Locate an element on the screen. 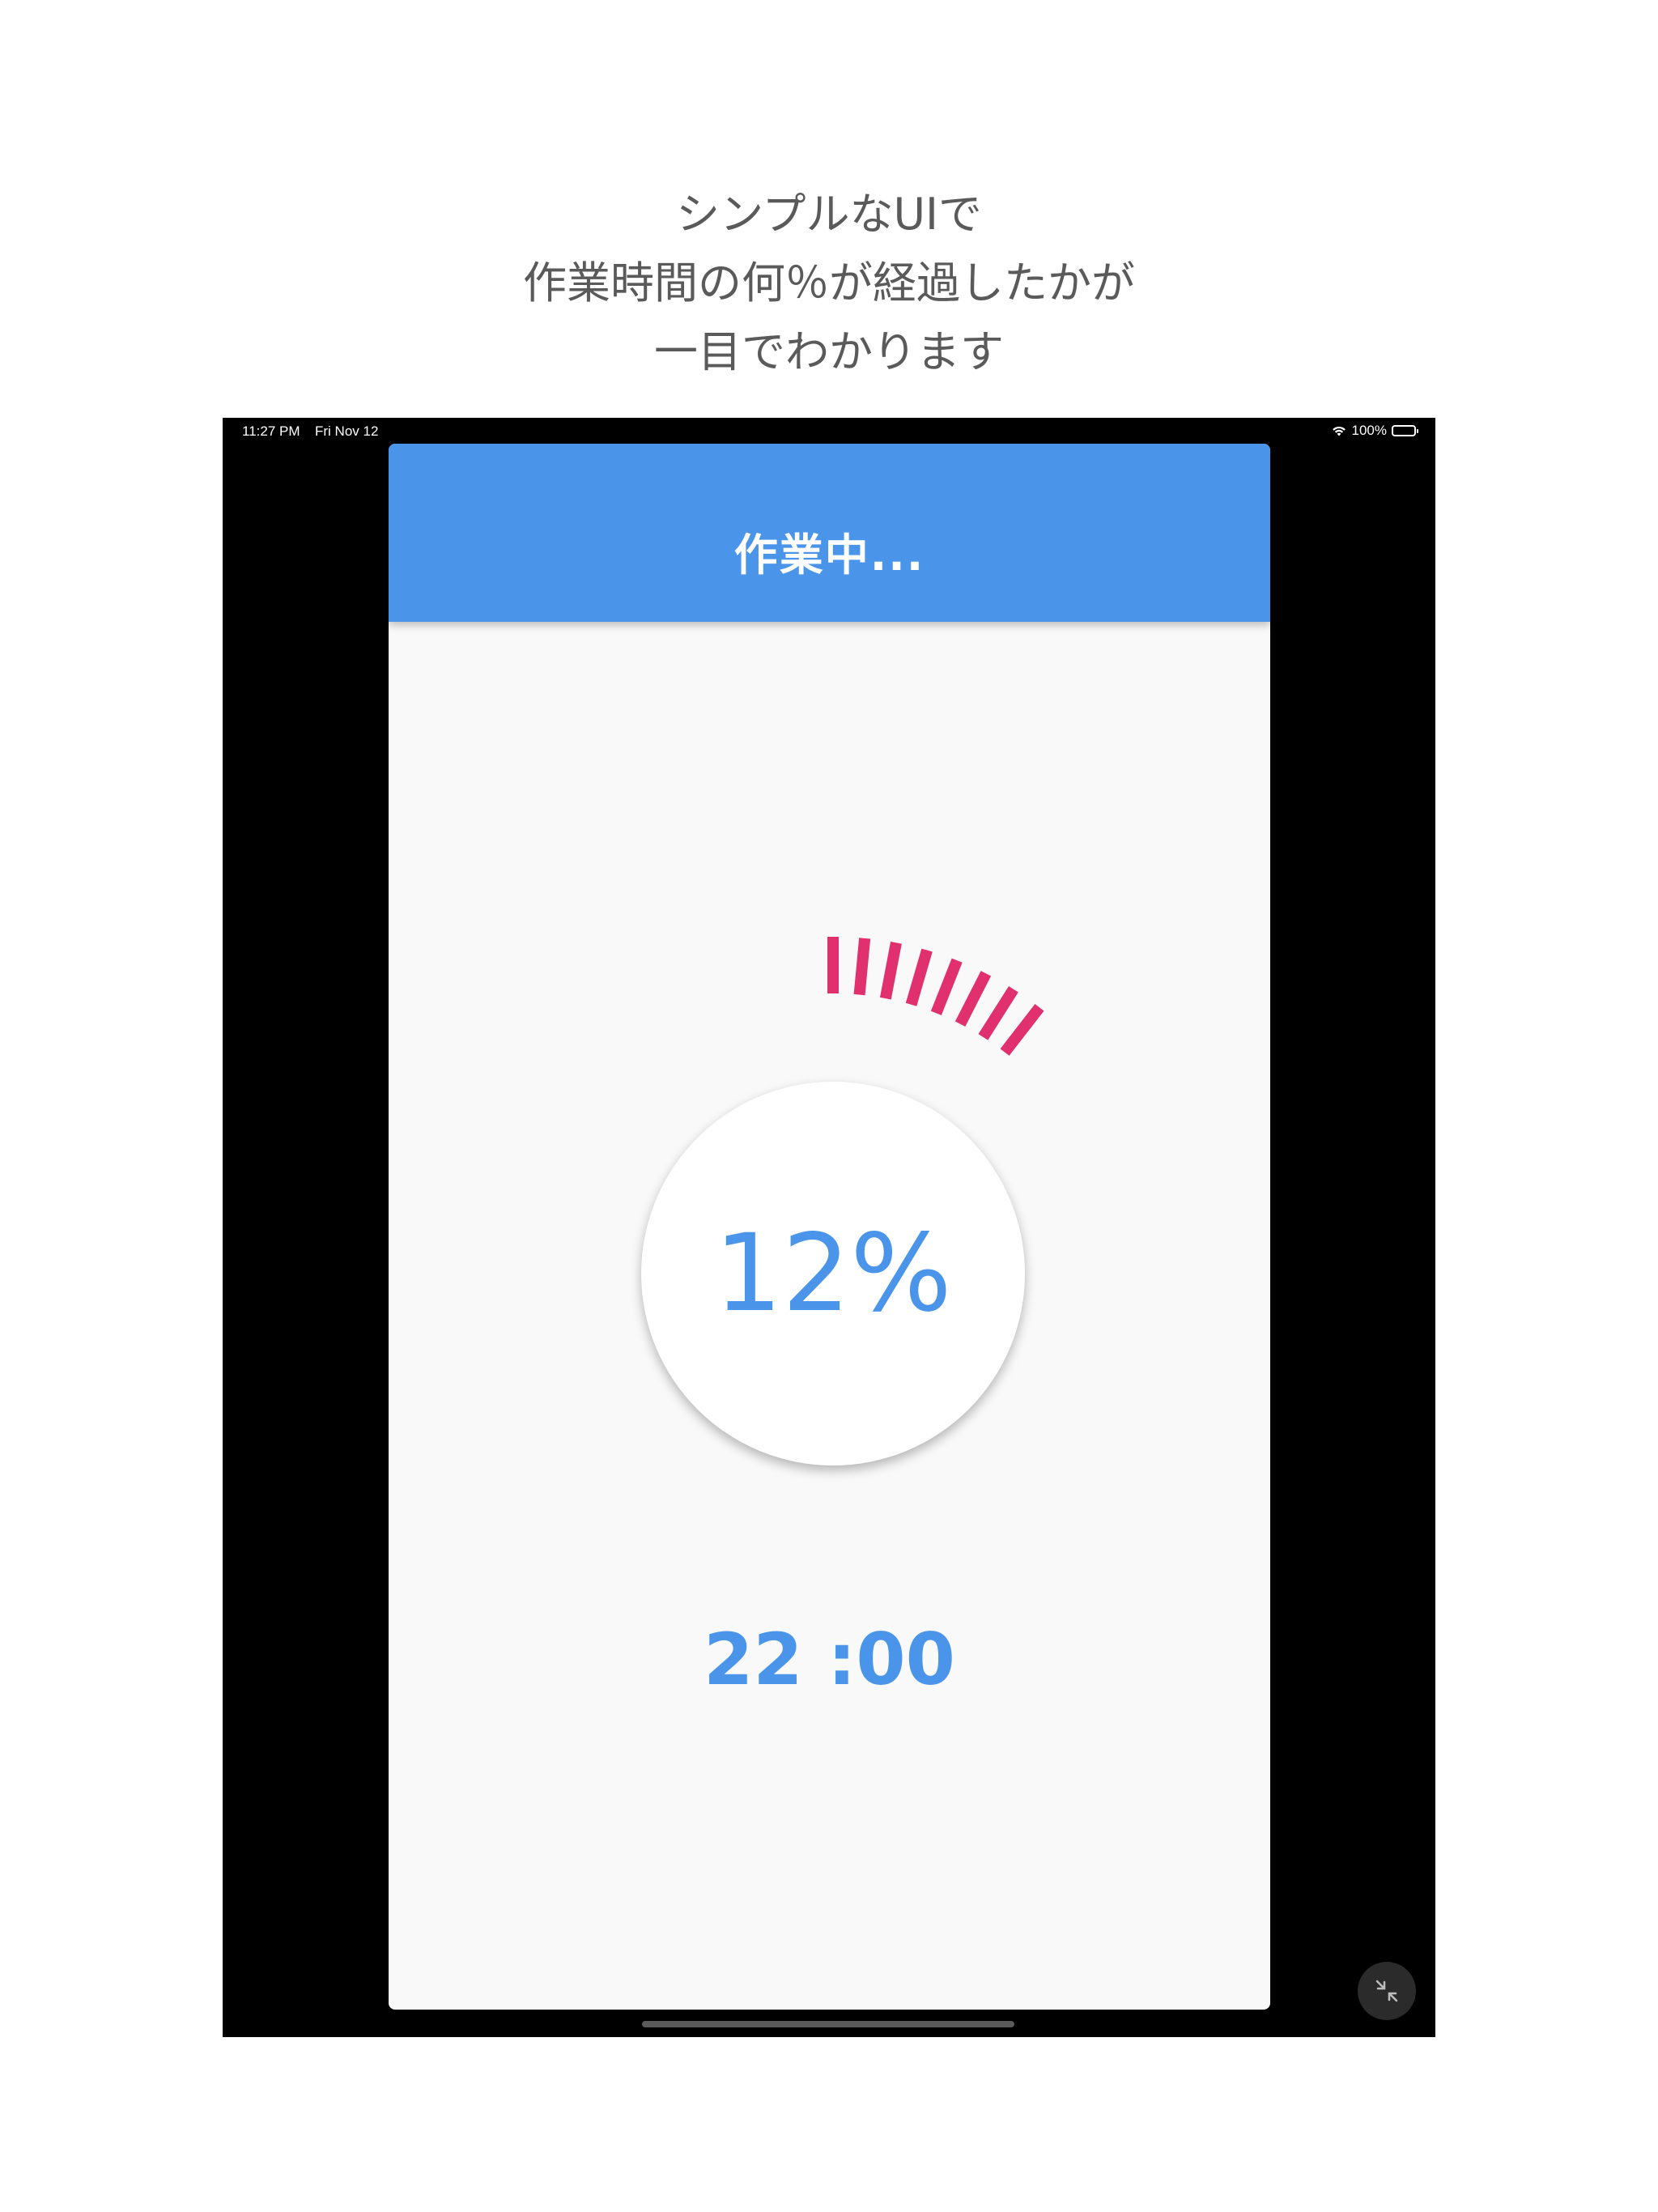  exit-fullscreen-icon is located at coordinates (1386, 1991).